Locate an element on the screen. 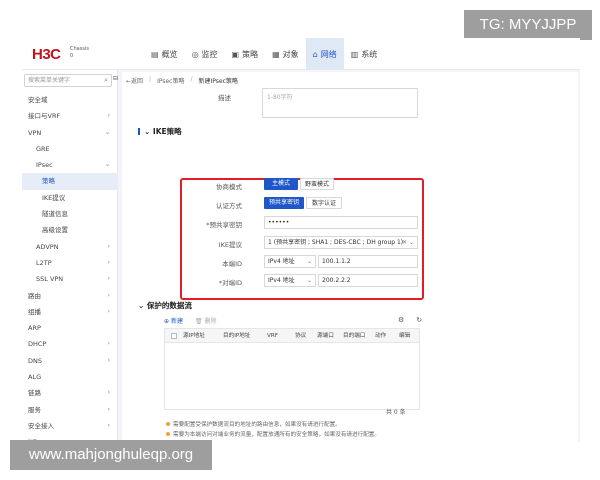  network-icon: ⌂ is located at coordinates (315, 54).